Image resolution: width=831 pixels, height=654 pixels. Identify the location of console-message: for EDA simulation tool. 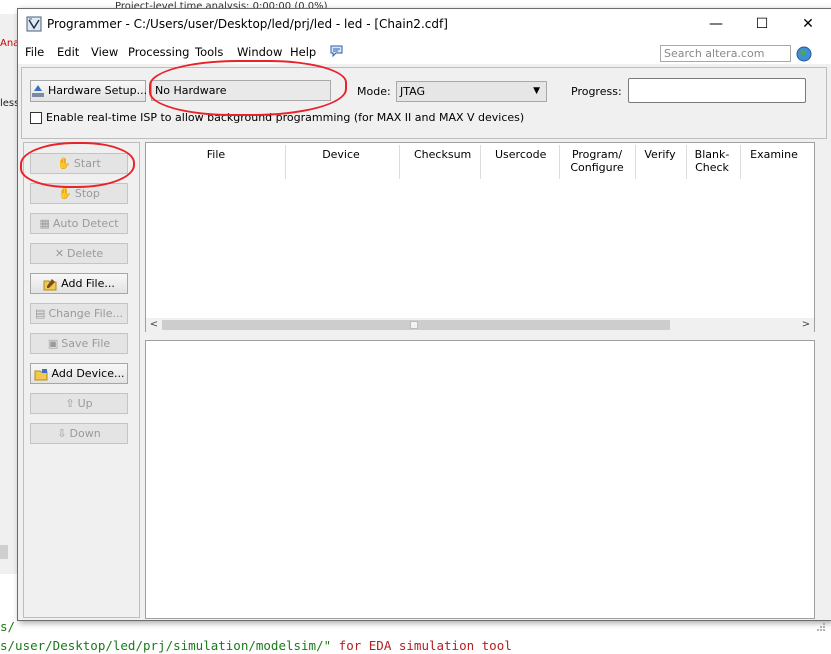
(421, 645).